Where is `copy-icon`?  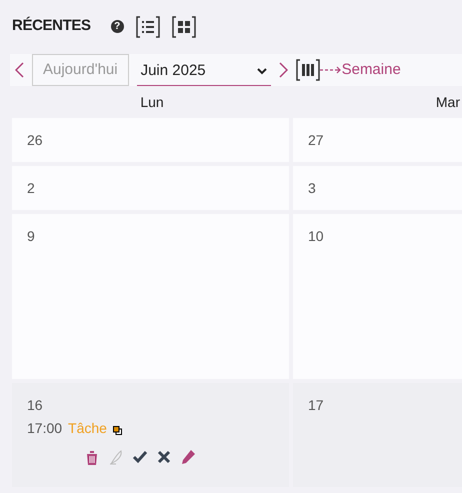
copy-icon is located at coordinates (117, 430).